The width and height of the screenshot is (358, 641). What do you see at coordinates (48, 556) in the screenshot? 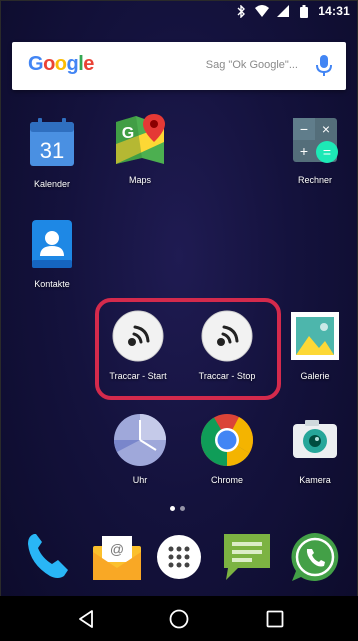
I see `phone-icon` at bounding box center [48, 556].